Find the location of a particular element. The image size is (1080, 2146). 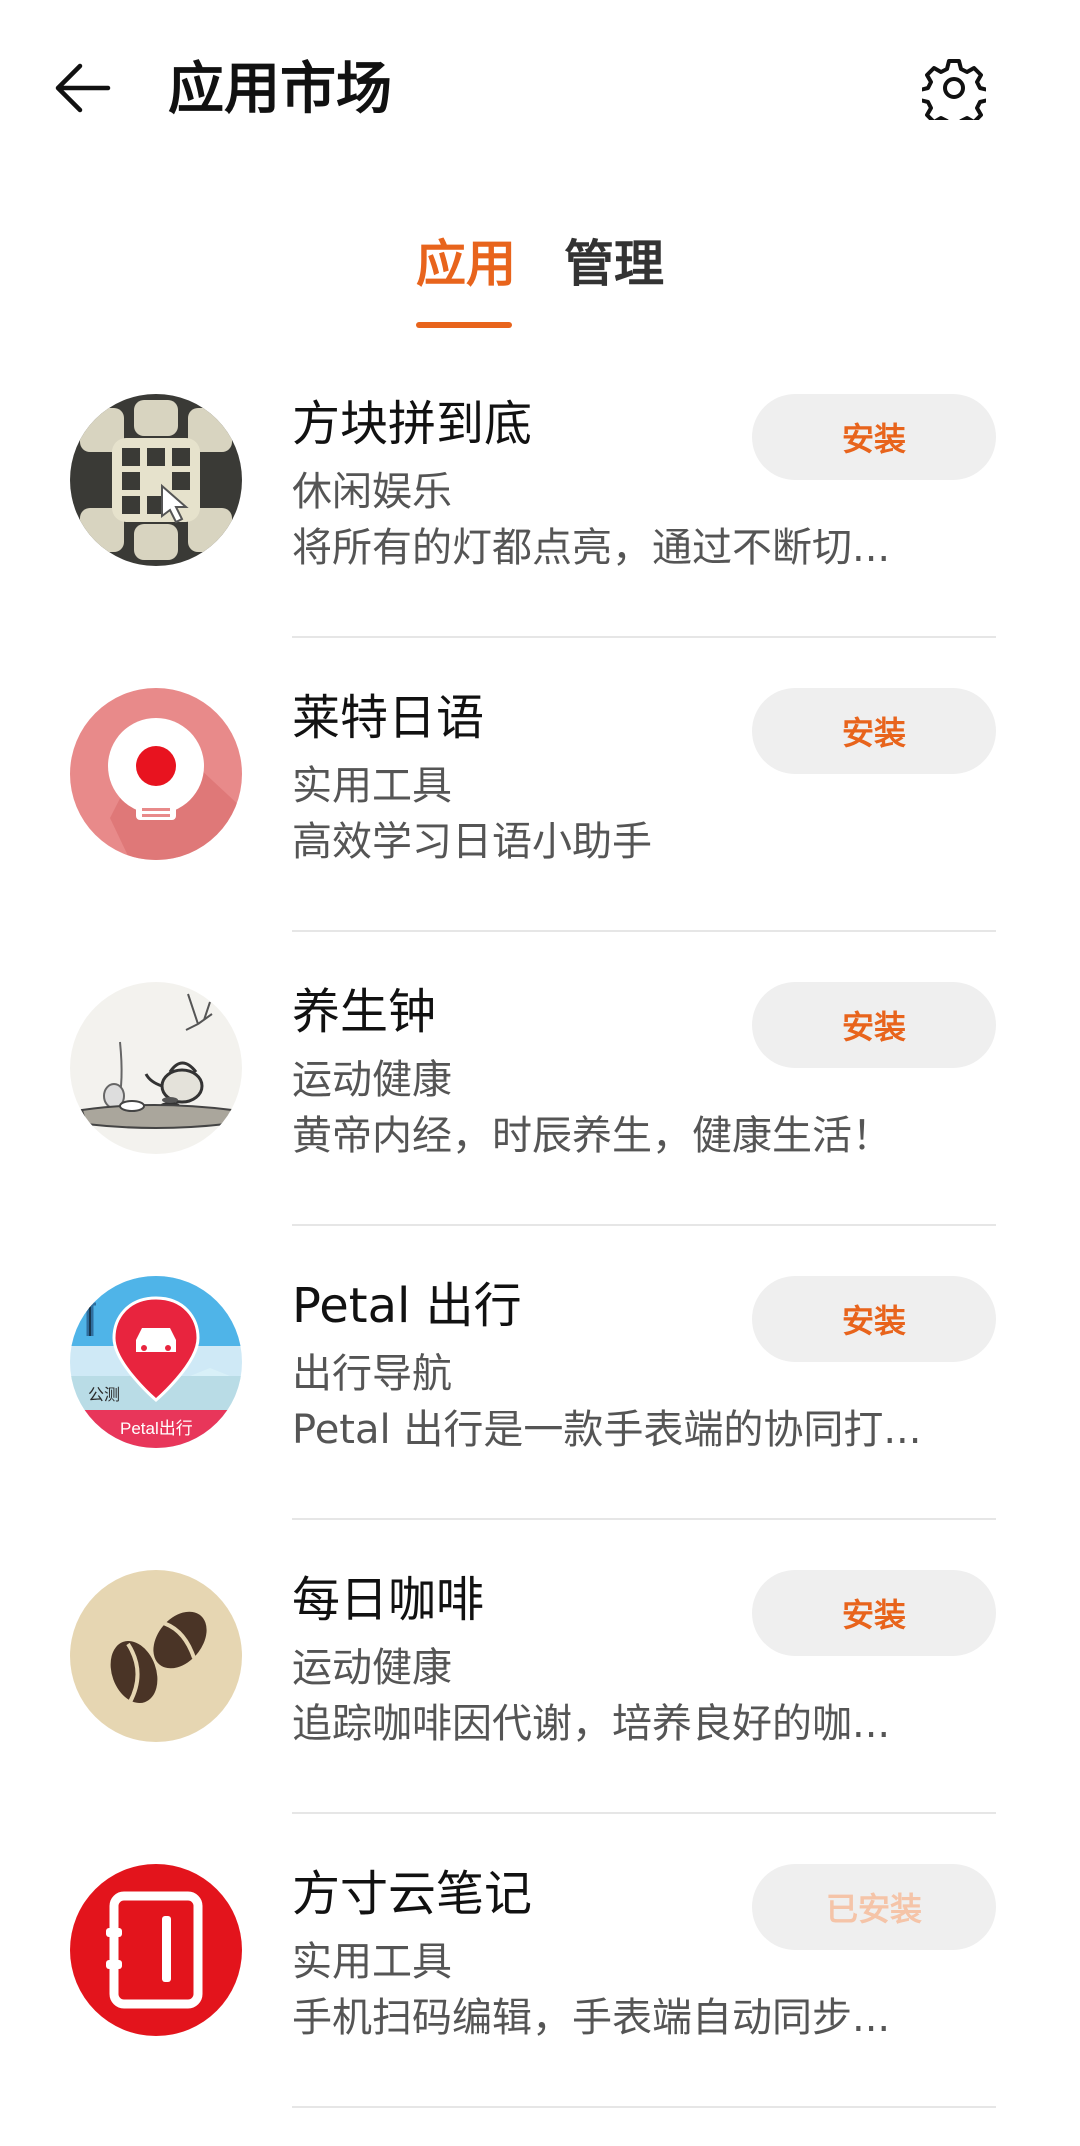

puzzle-blocks-icon is located at coordinates (156, 480).